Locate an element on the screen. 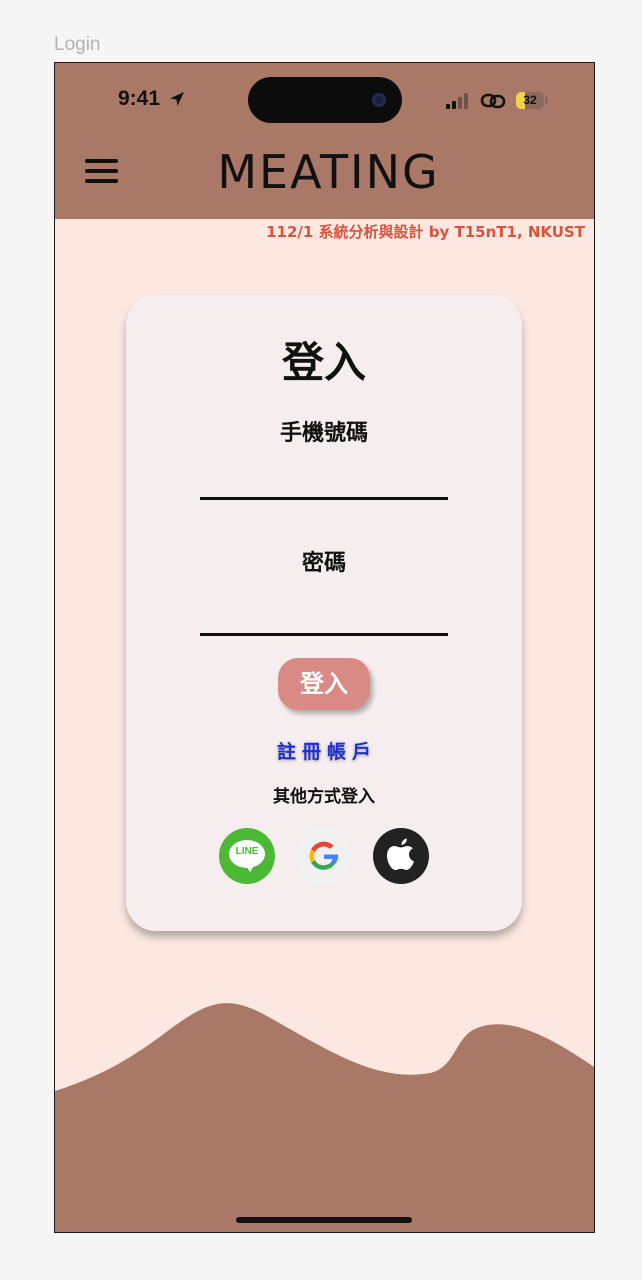 The image size is (642, 1280). camera-icon is located at coordinates (379, 100).